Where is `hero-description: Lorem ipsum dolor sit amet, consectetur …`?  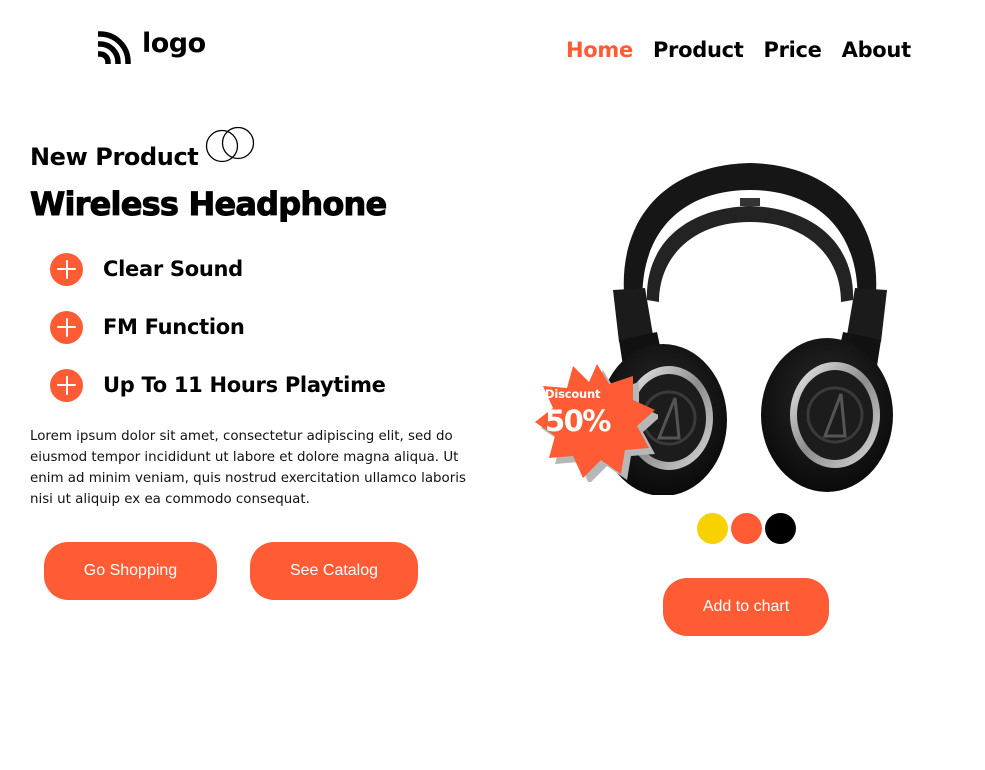
hero-description: Lorem ipsum dolor sit amet, consectetur … is located at coordinates (248, 468).